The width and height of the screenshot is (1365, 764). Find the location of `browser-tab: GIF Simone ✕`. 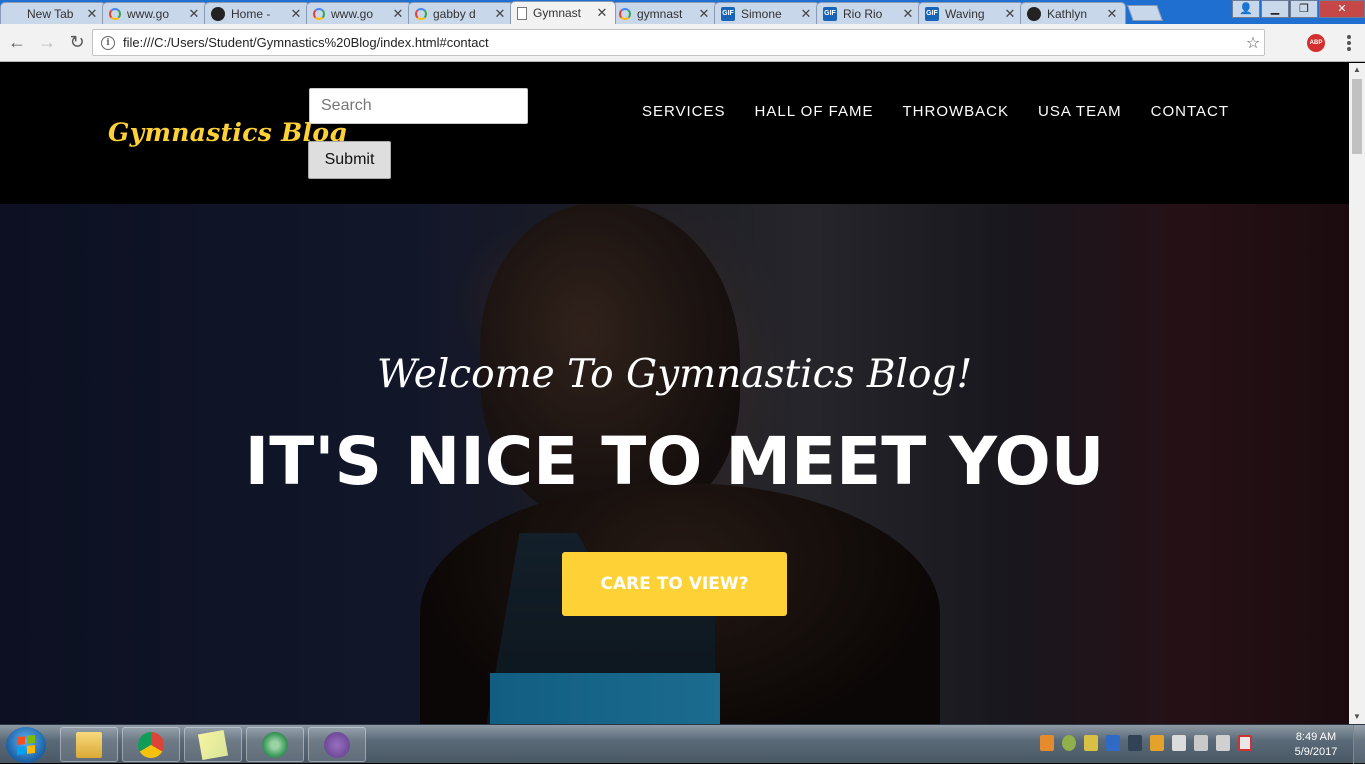

browser-tab: GIF Simone ✕ is located at coordinates (767, 13).